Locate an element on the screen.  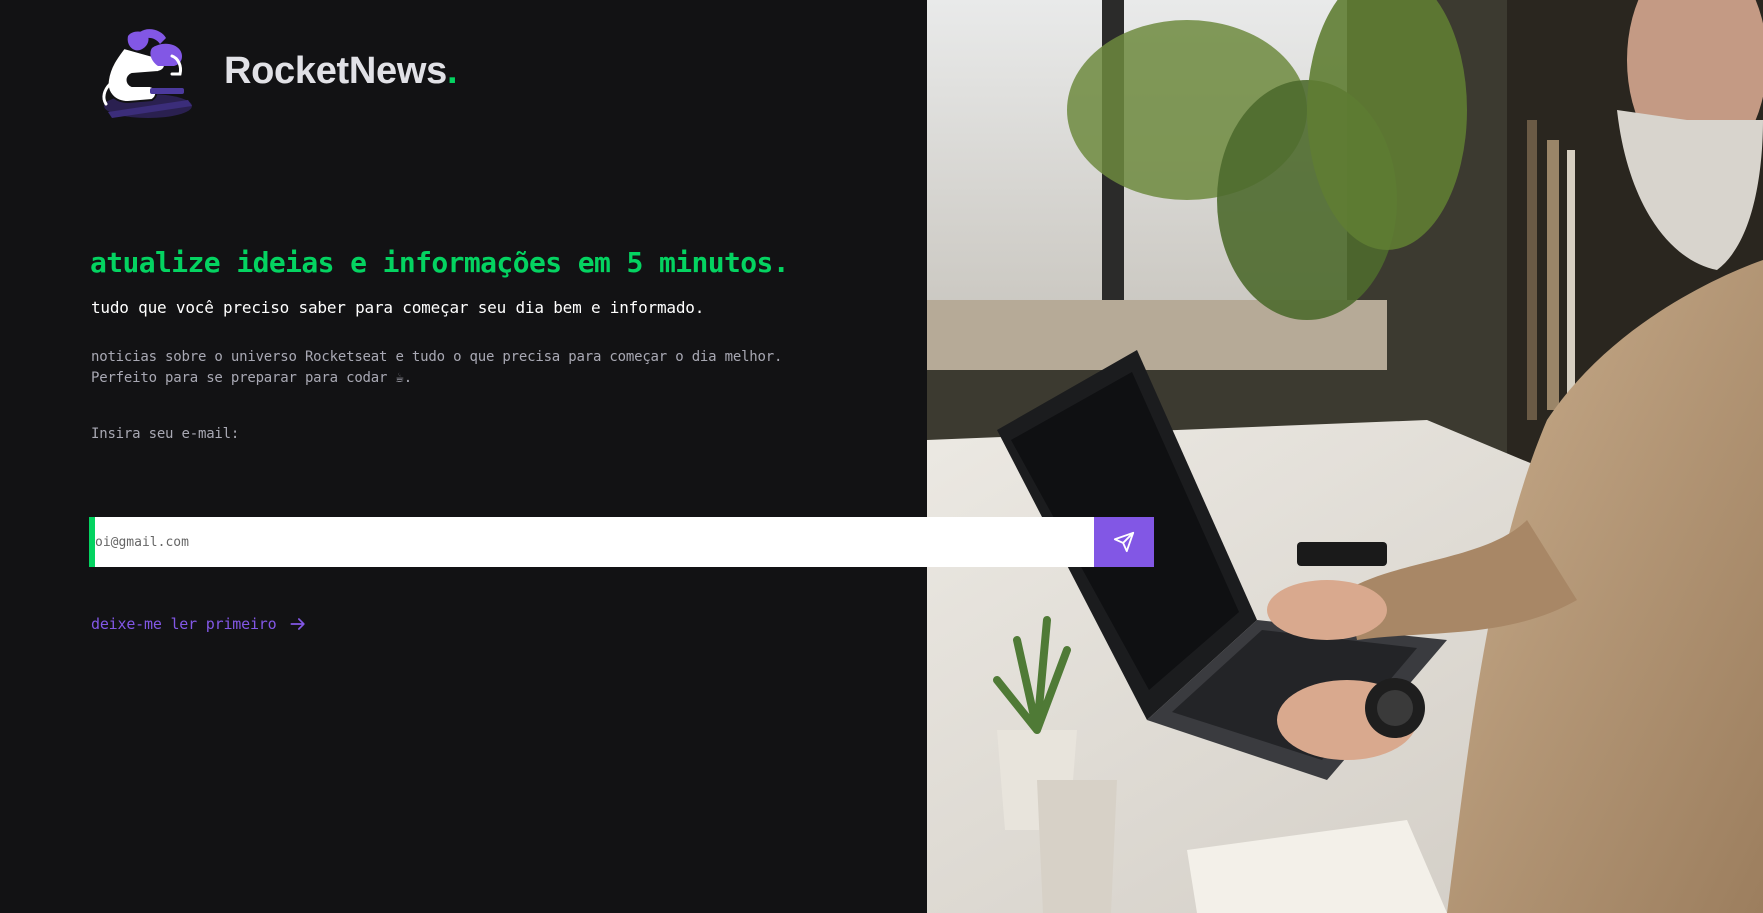
brand-name: RocketNews. is located at coordinates (341, 71).